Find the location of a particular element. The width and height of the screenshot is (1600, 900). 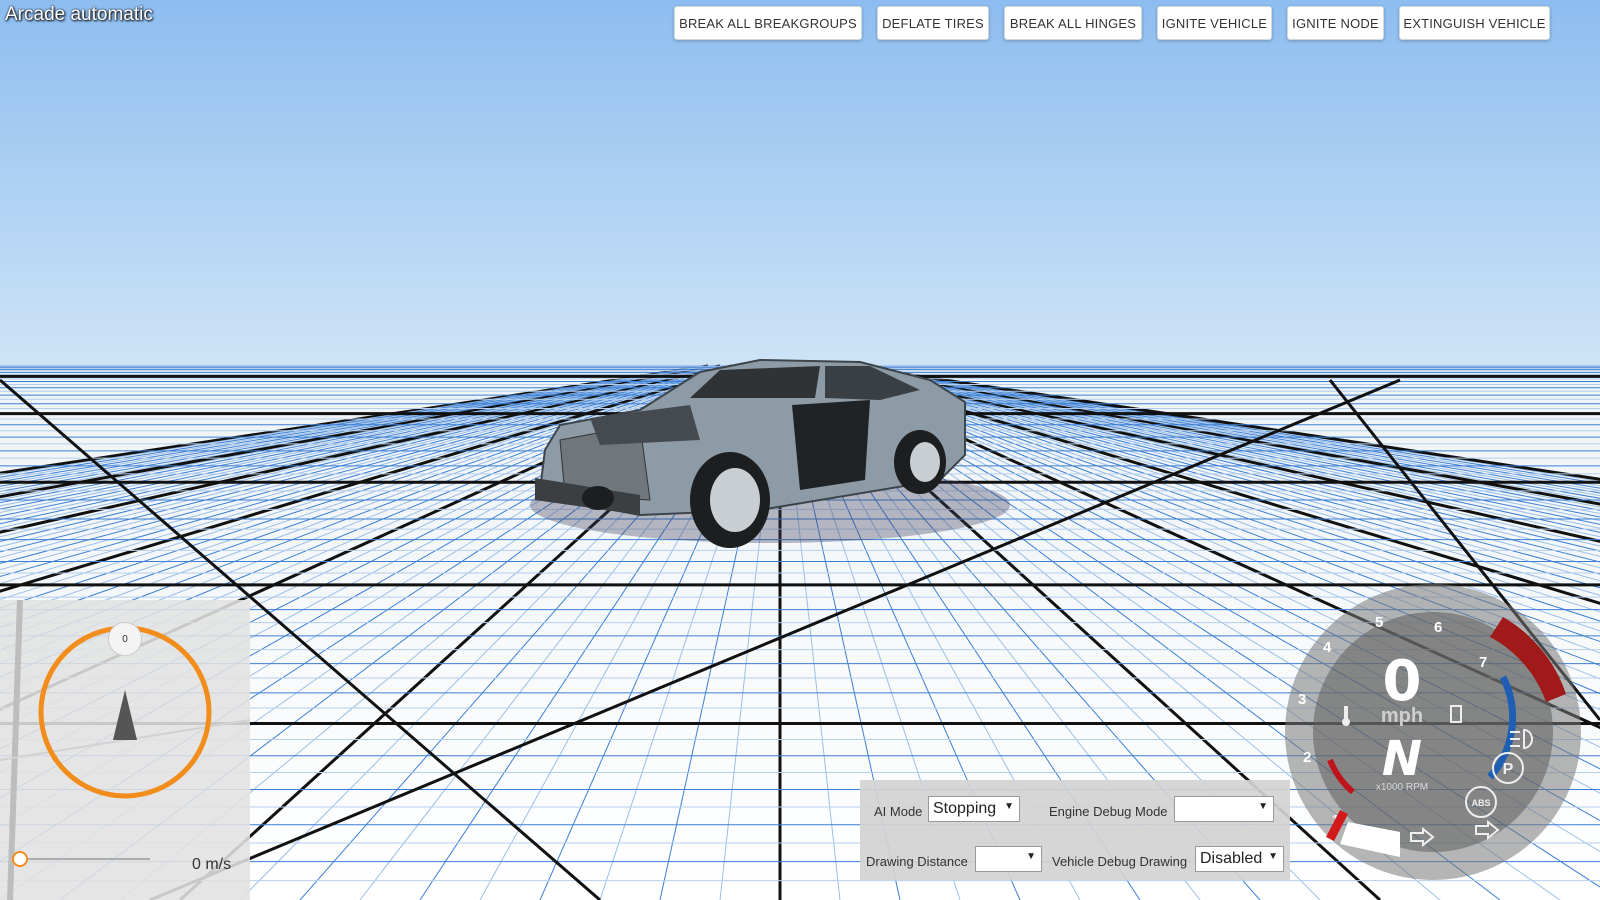

ai-mode-label: AI Mode is located at coordinates (898, 811).